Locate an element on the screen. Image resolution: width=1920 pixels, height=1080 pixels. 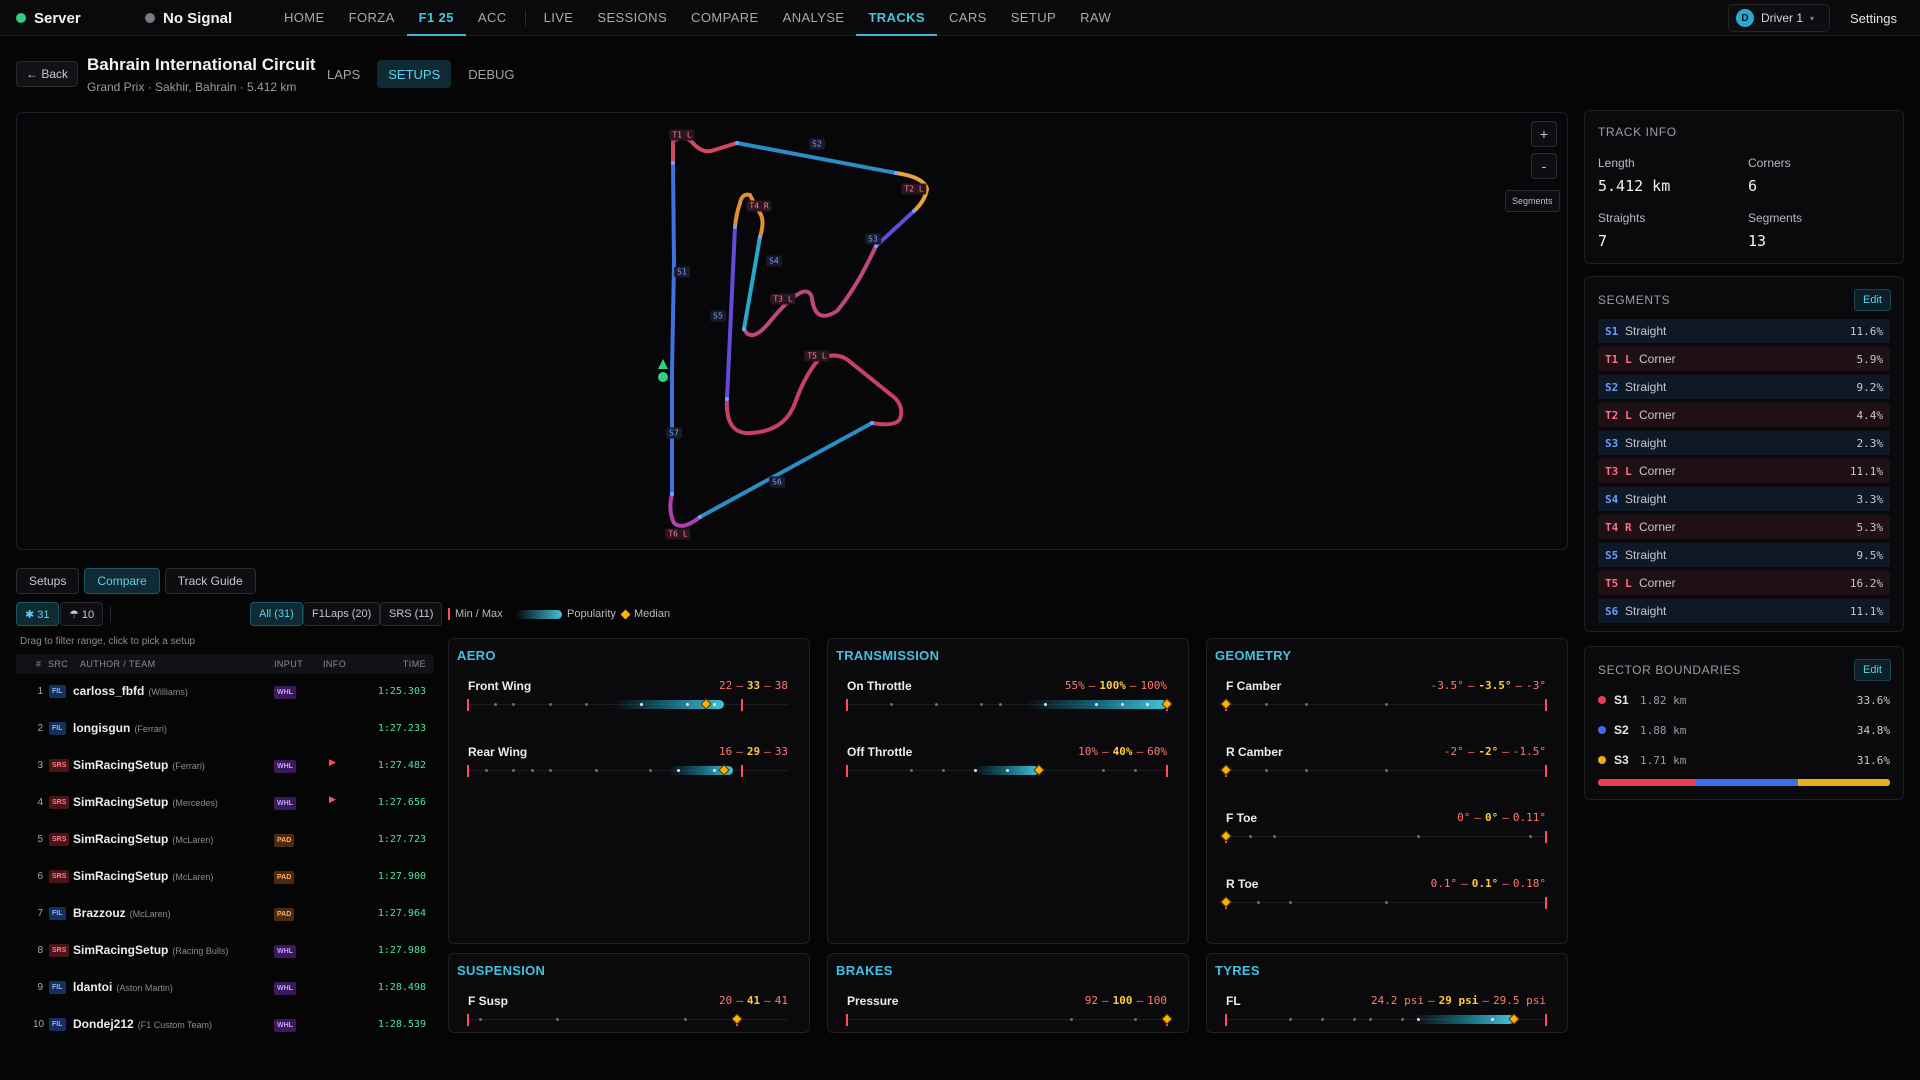
track-label: S6 is located at coordinates (777, 482).